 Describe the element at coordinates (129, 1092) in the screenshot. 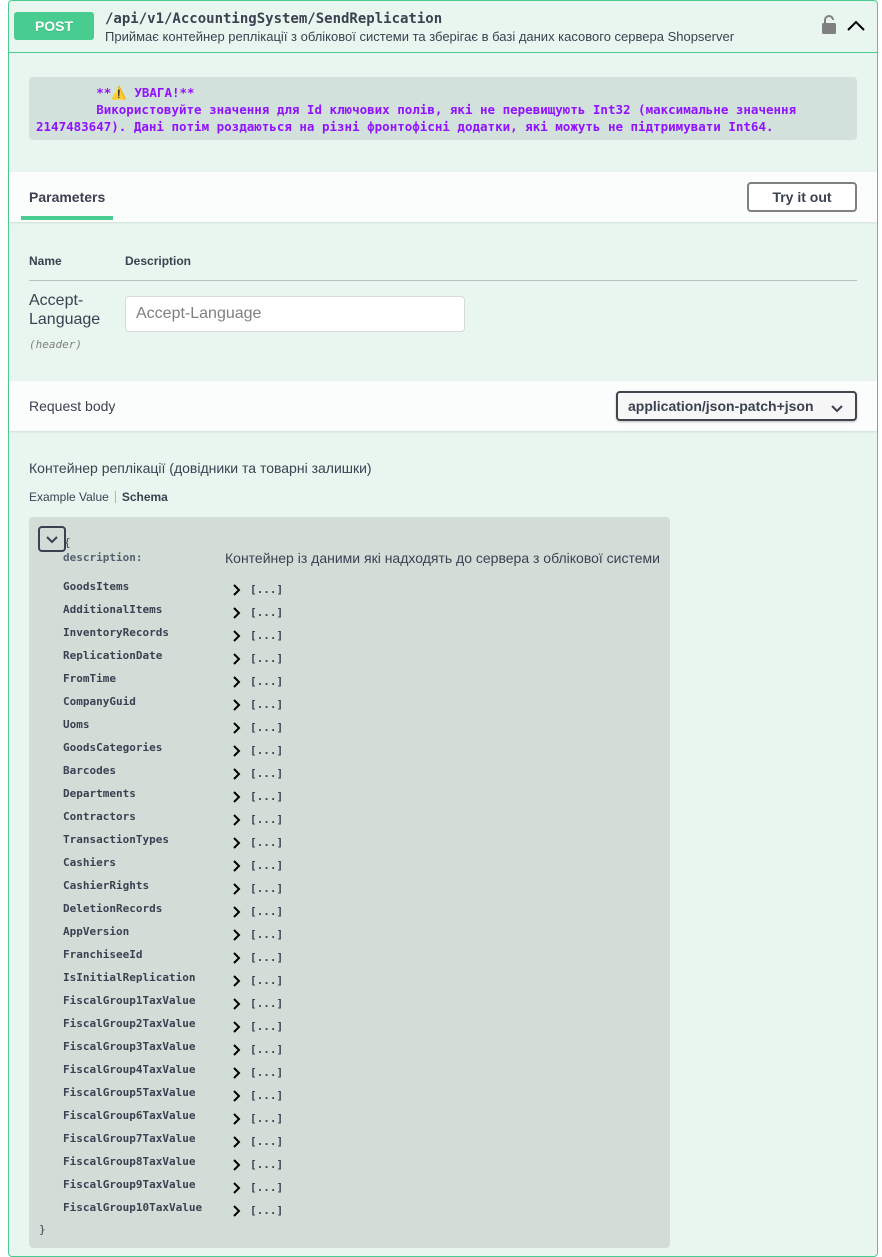

I see `property-name: FiscalGroup5TaxValue` at that location.